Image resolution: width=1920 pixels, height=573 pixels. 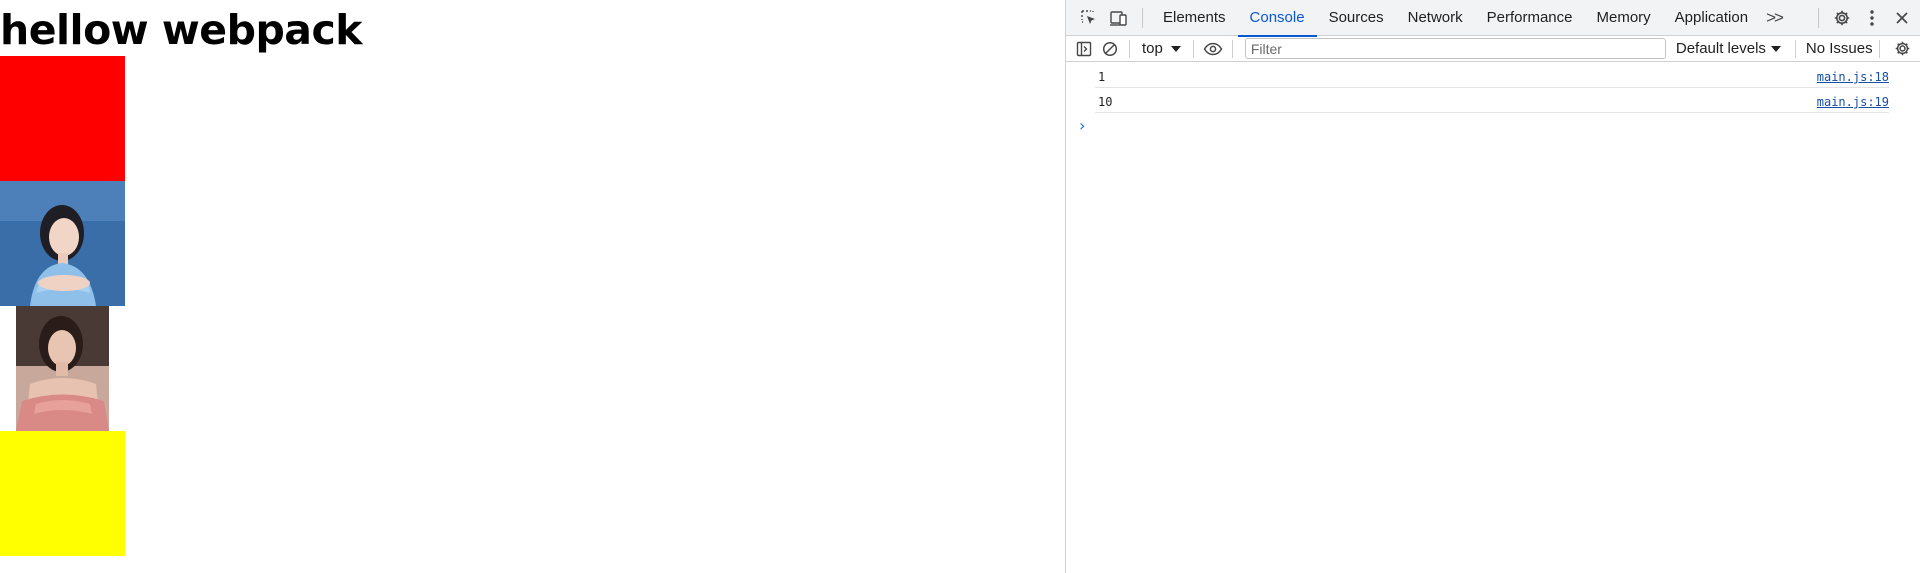 I want to click on filter-input, so click(x=1455, y=48).